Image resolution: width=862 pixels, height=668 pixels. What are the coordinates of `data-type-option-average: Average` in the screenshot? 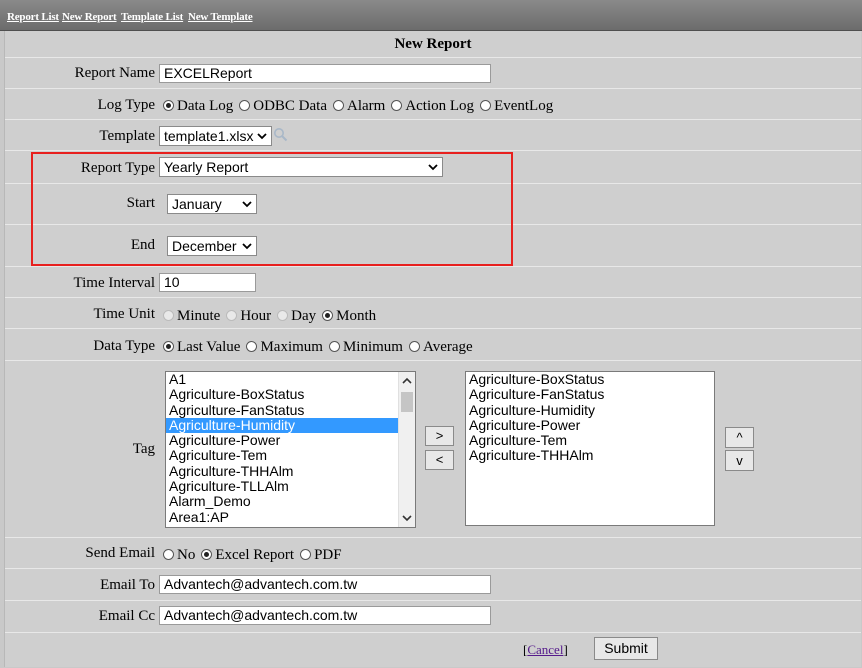 It's located at (440, 347).